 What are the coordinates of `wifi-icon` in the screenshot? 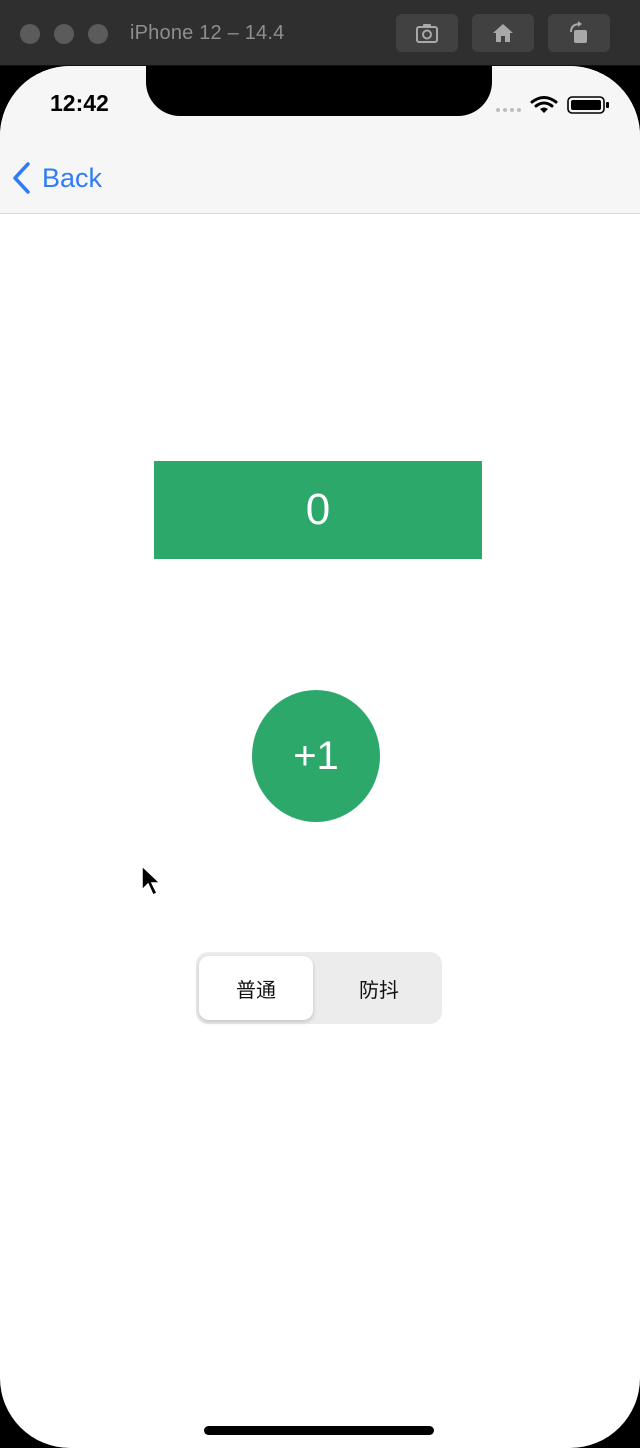 It's located at (544, 104).